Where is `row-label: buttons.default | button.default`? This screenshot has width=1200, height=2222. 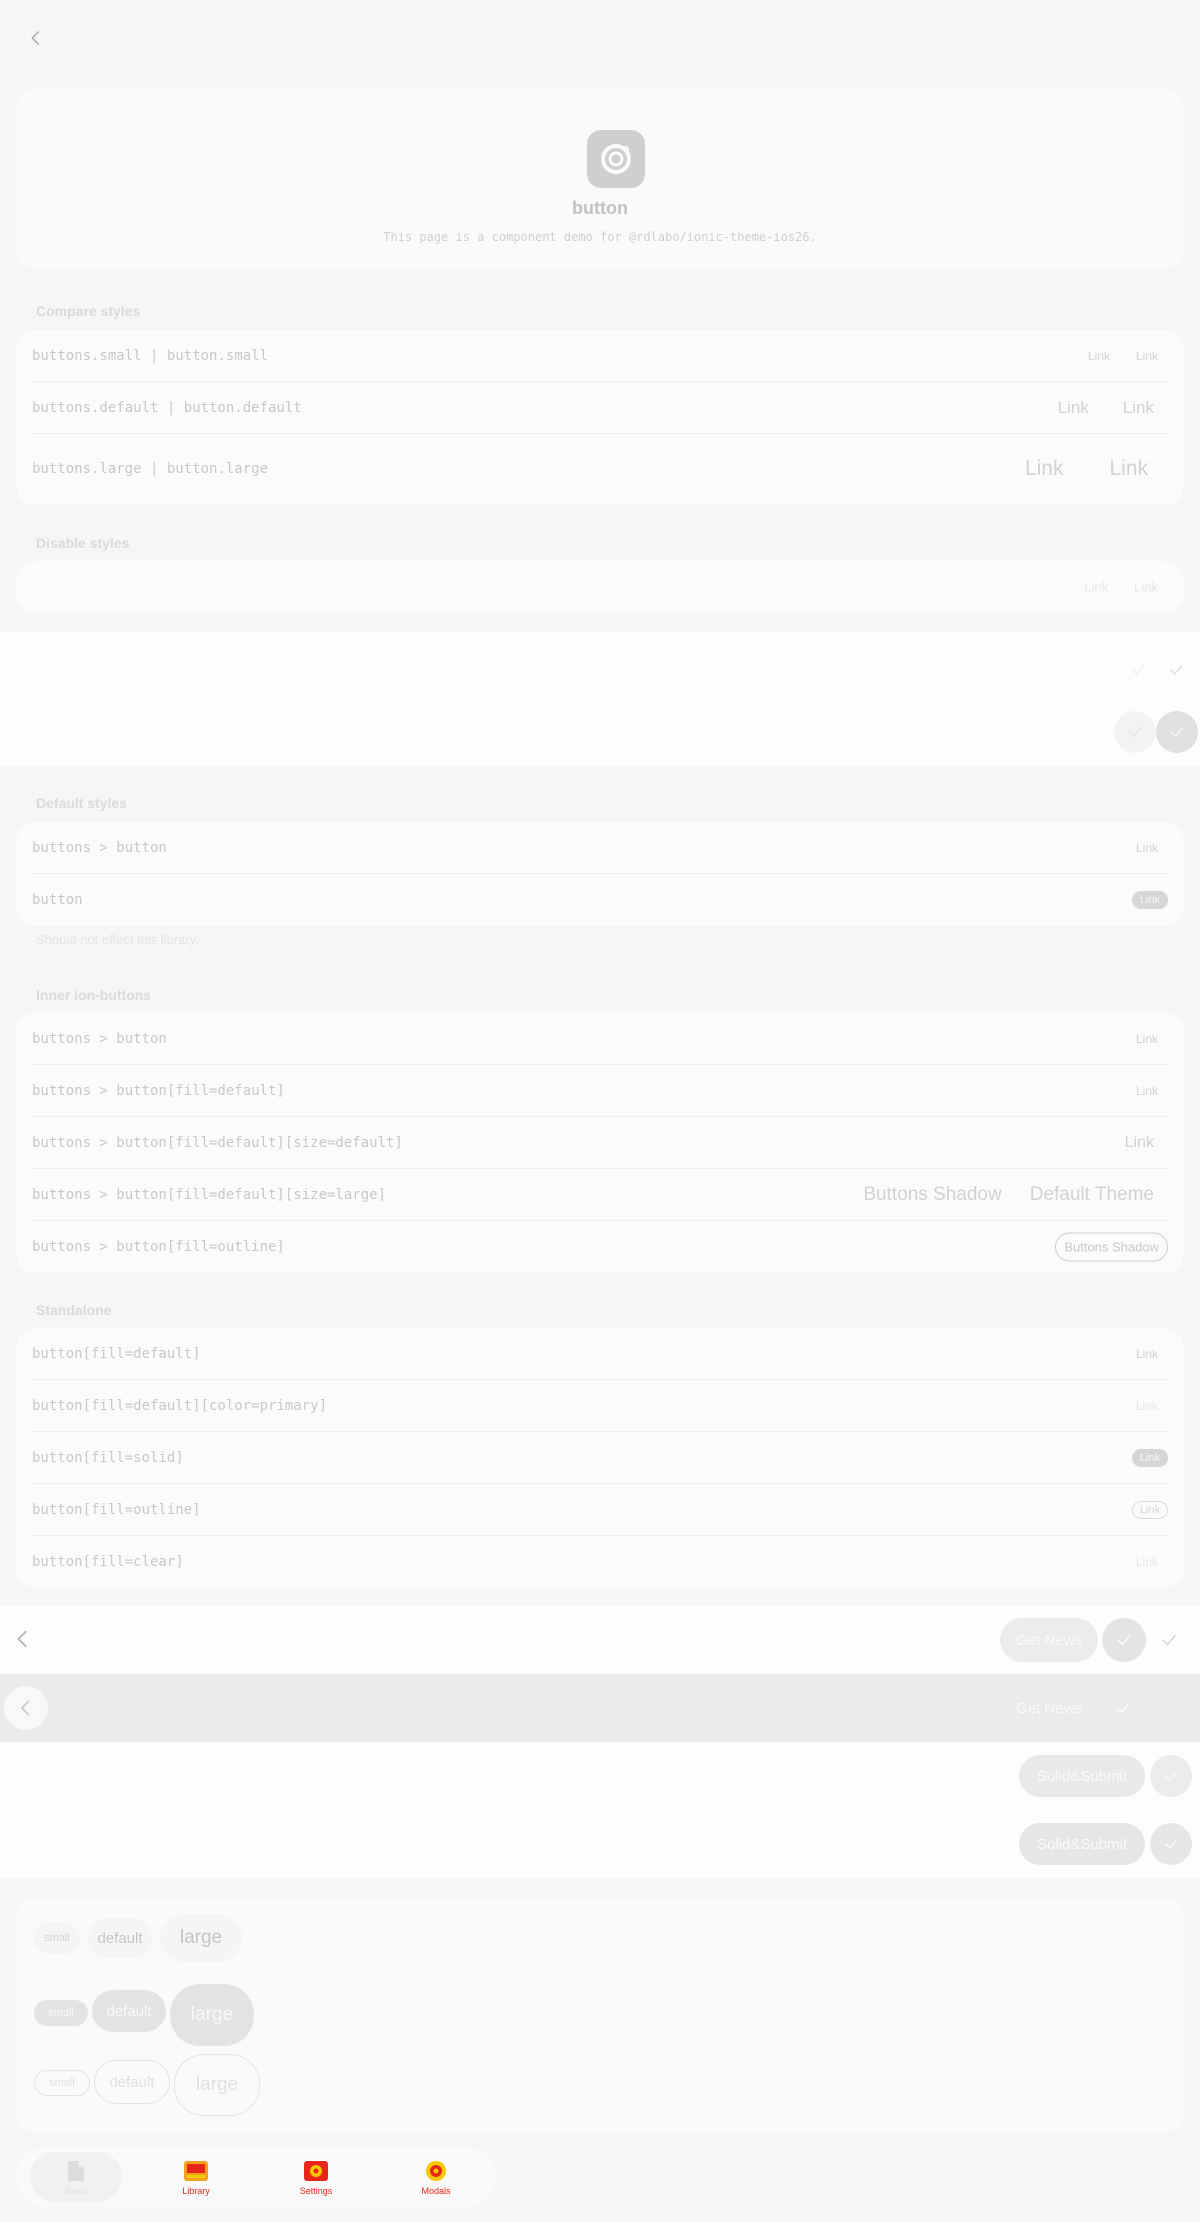 row-label: buttons.default | button.default is located at coordinates (167, 407).